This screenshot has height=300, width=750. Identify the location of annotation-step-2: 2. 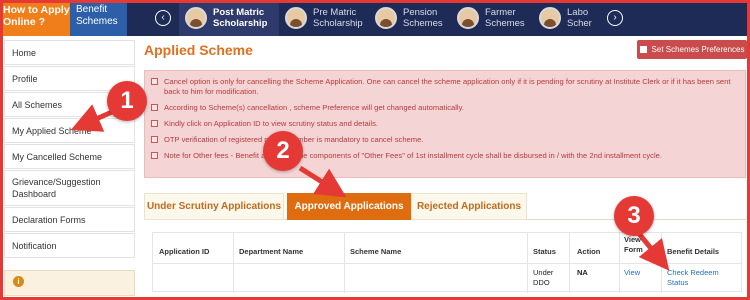
(283, 151).